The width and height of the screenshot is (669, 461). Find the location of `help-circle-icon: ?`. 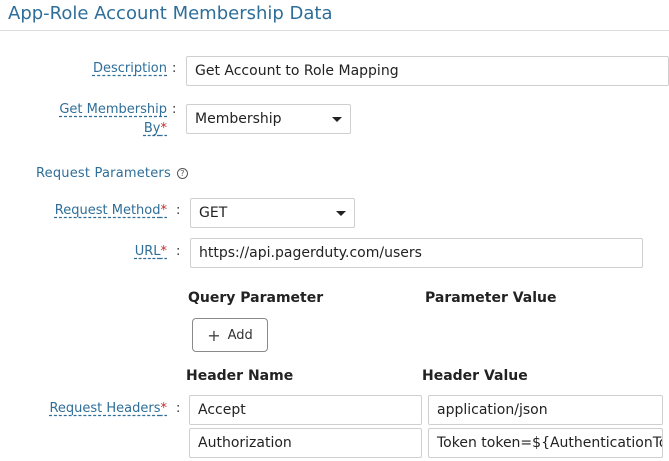

help-circle-icon: ? is located at coordinates (182, 173).